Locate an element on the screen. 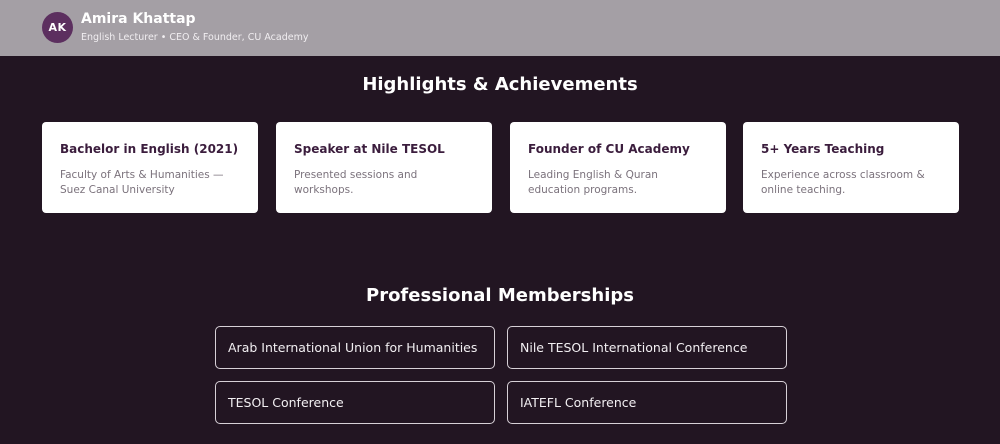 The width and height of the screenshot is (1000, 444). highlight-card-title: 5+ Years Teaching is located at coordinates (823, 149).